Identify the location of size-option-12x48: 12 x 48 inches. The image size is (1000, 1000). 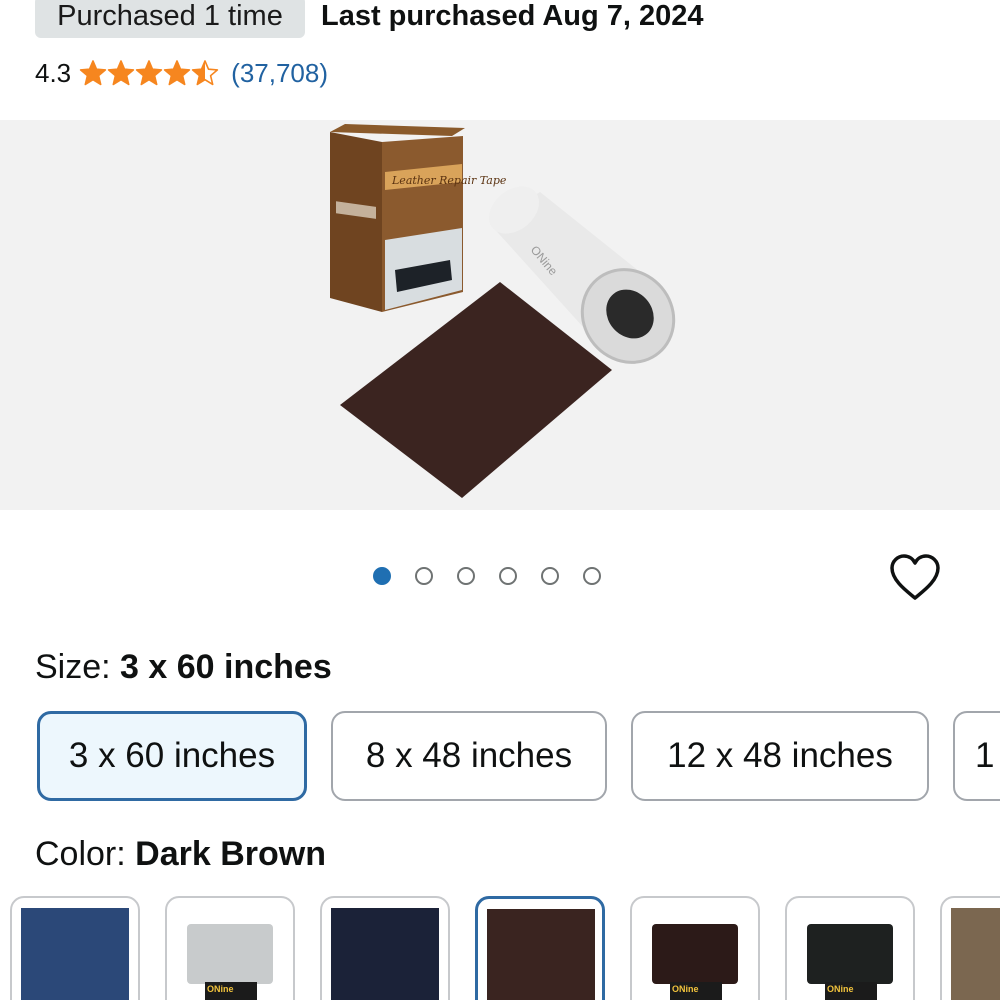
(780, 756).